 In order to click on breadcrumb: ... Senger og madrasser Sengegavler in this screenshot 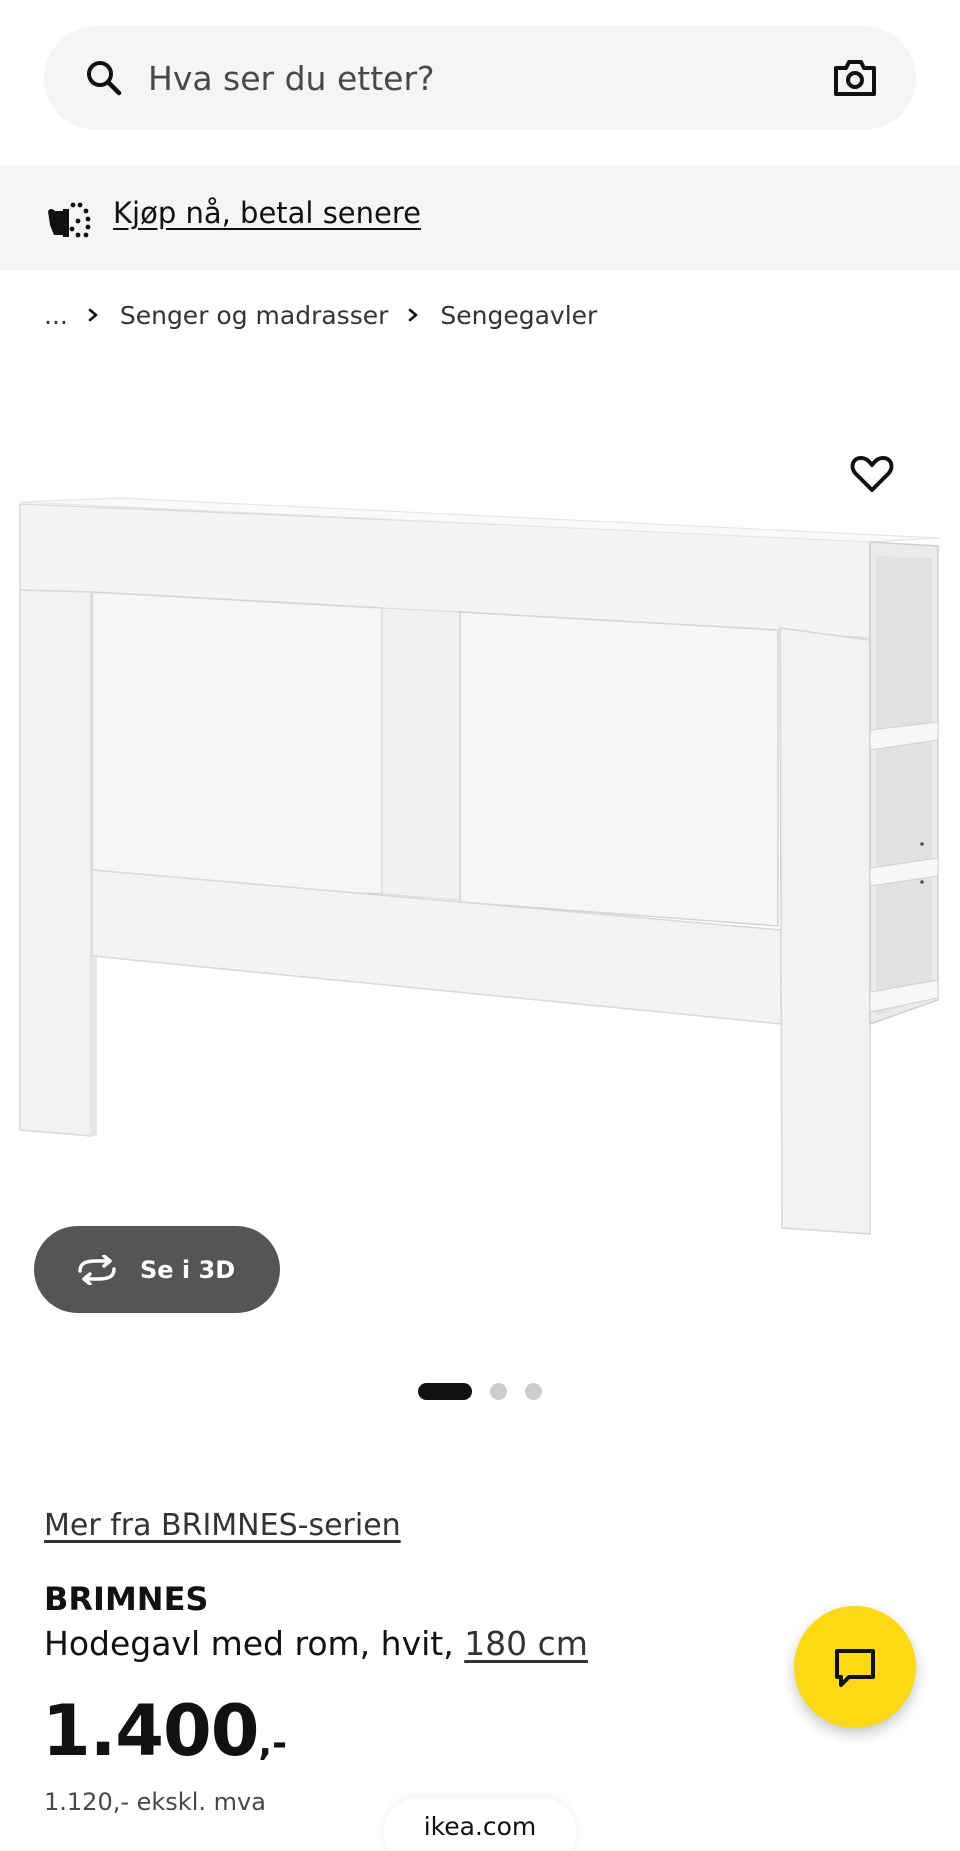, I will do `click(320, 315)`.